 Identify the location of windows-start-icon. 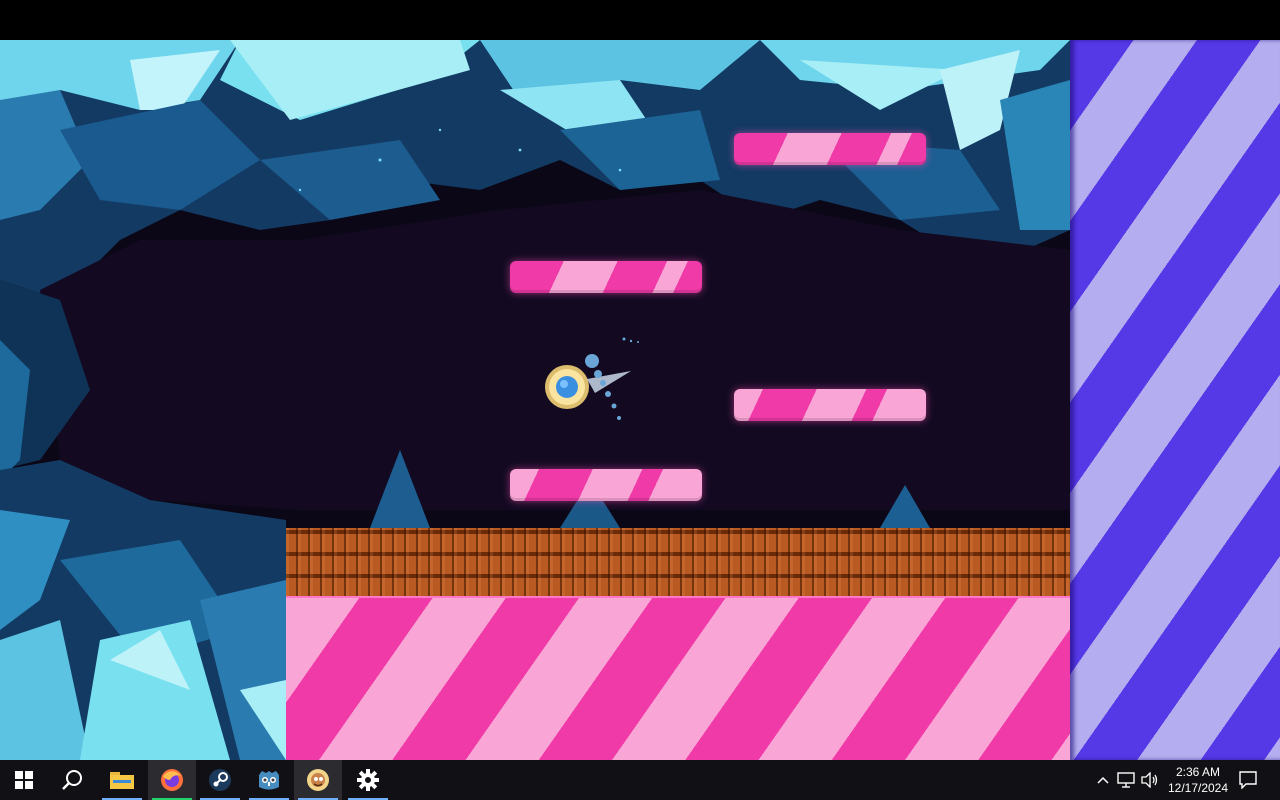
(24, 780).